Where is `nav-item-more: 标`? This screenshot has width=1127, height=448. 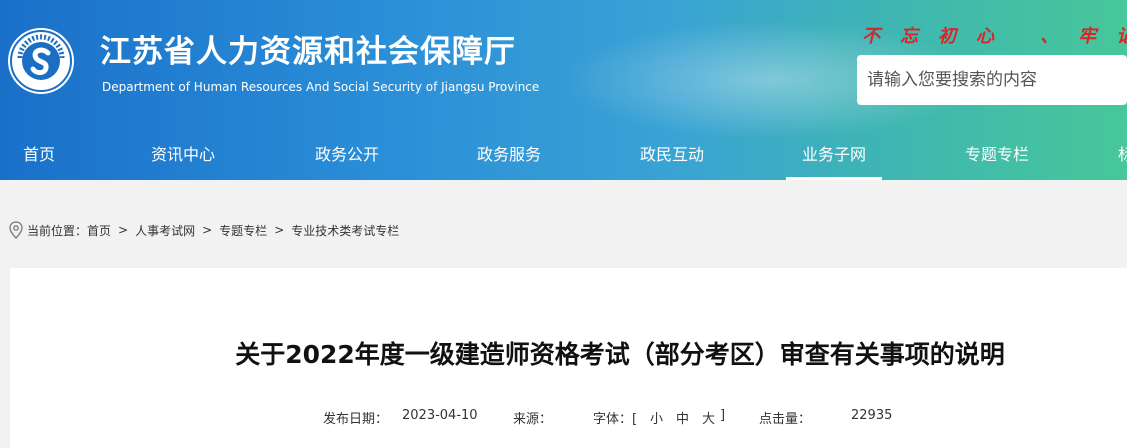 nav-item-more: 标 is located at coordinates (1122, 155).